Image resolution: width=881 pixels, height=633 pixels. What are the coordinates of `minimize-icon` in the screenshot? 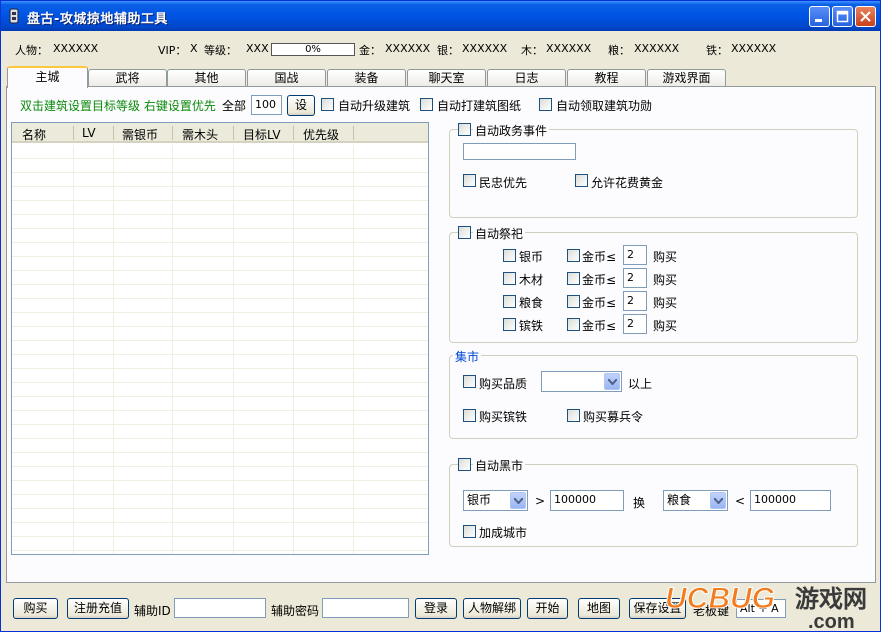 It's located at (818, 20).